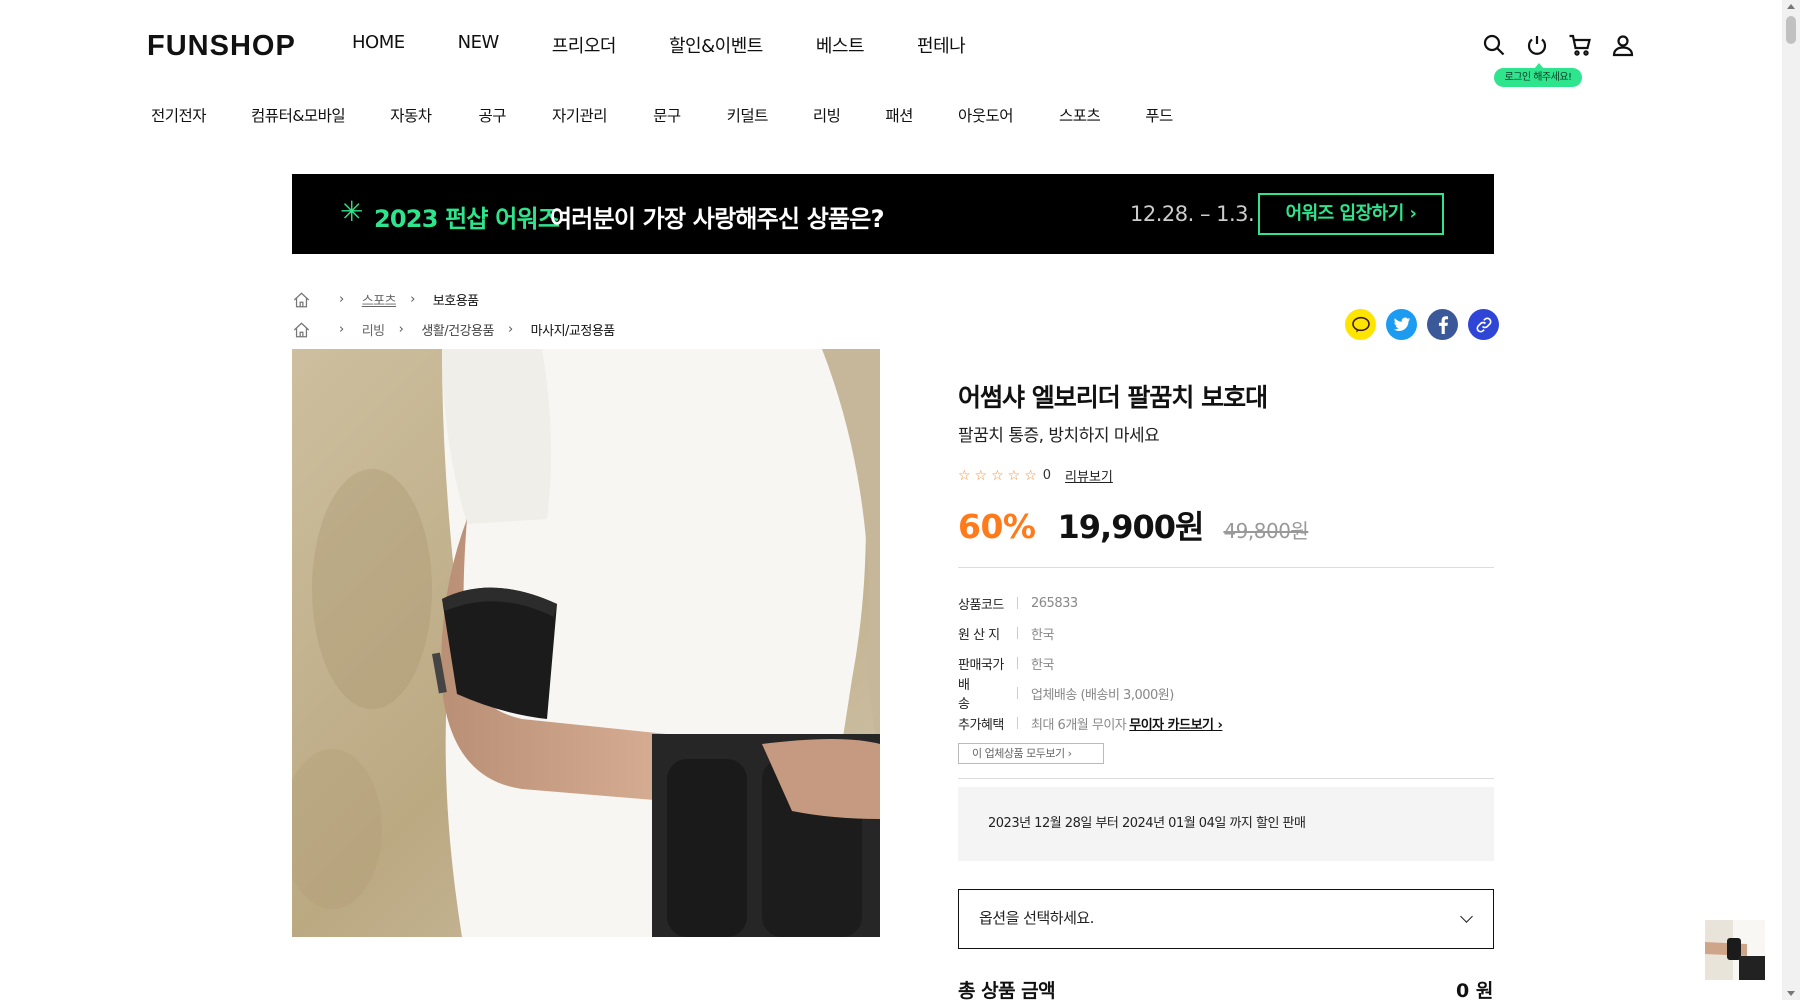 Image resolution: width=1800 pixels, height=1000 pixels. What do you see at coordinates (1538, 75) in the screenshot?
I see `login-tooltip: 로그인 해주세요!` at bounding box center [1538, 75].